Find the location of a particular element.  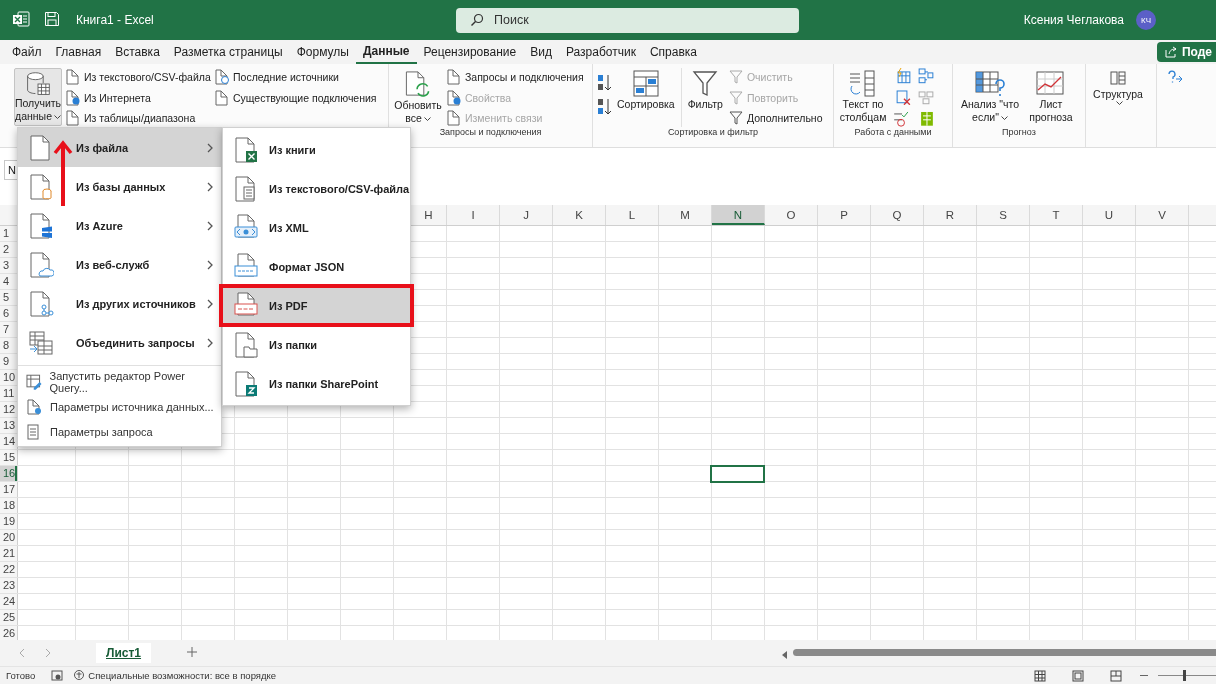

menu-item: Формат JSON is located at coordinates (316, 266).